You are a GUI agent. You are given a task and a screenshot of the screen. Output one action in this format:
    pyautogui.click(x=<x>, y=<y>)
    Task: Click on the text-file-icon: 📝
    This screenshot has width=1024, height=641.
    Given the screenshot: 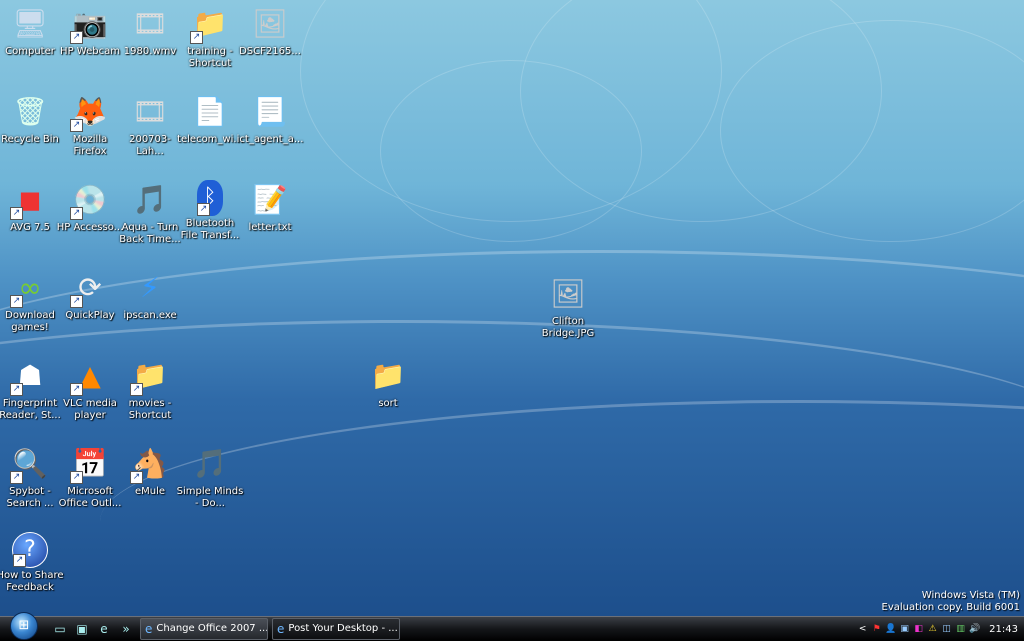 What is the action you would take?
    pyautogui.click(x=270, y=199)
    